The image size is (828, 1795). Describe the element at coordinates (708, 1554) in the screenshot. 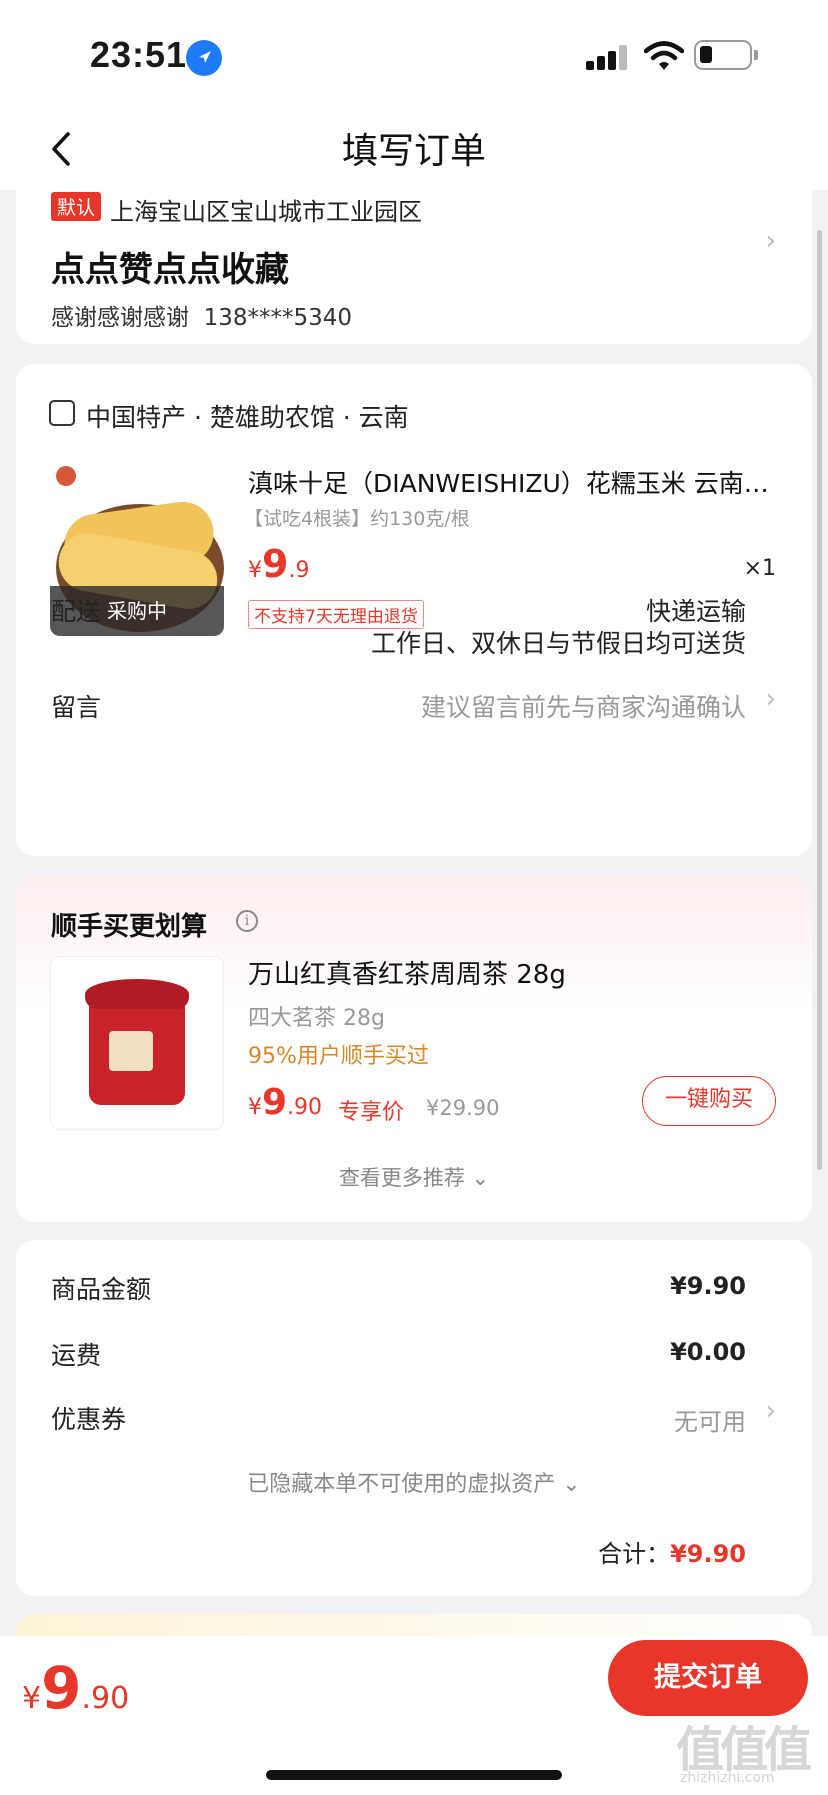

I see `total-value: ¥9.90` at that location.